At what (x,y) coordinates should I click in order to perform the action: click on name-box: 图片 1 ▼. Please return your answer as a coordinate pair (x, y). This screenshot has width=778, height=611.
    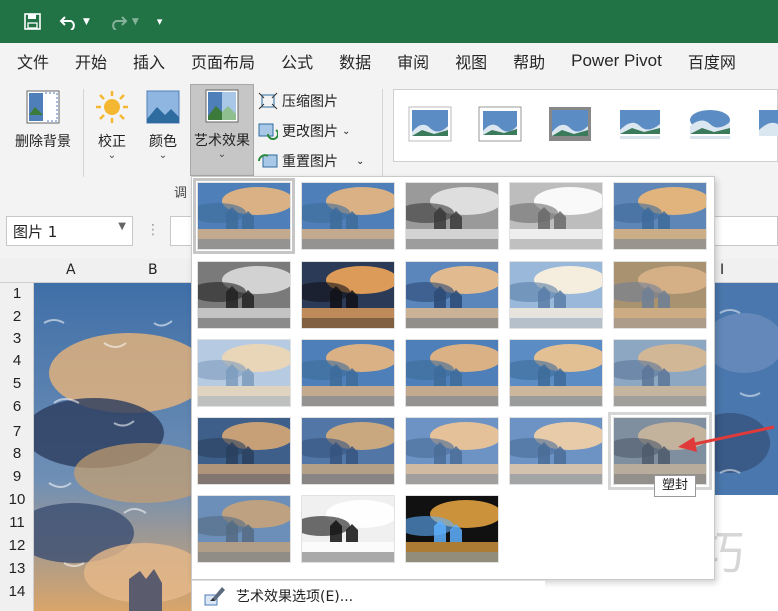
    Looking at the image, I should click on (69, 231).